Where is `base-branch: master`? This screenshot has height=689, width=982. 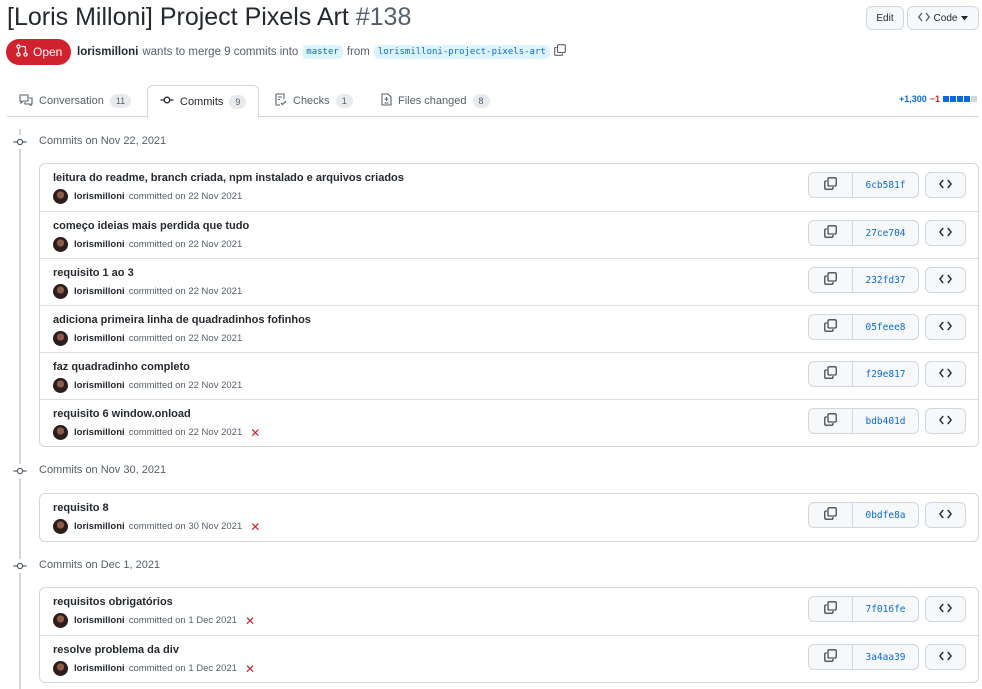
base-branch: master is located at coordinates (322, 51).